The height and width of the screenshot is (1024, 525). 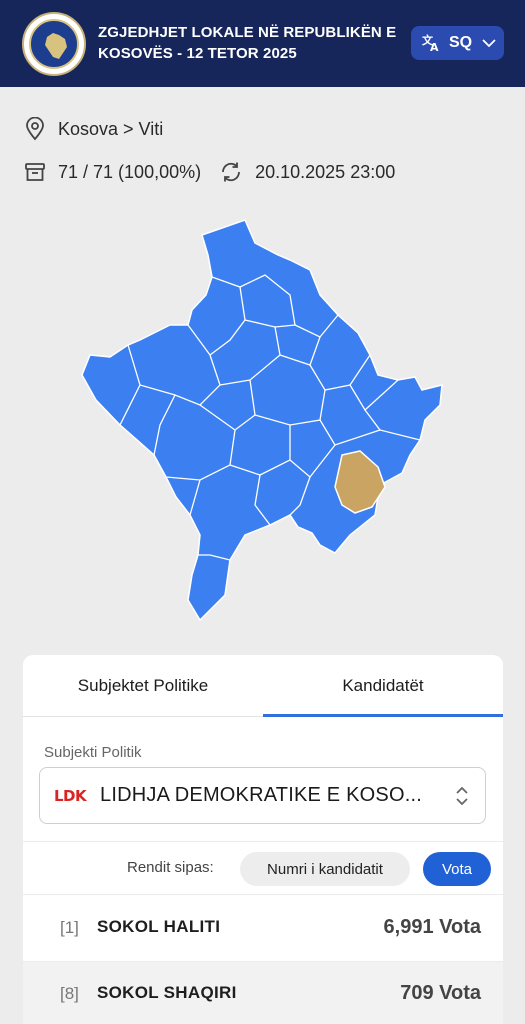 What do you see at coordinates (457, 869) in the screenshot?
I see `sort-by-votes-button: Vota` at bounding box center [457, 869].